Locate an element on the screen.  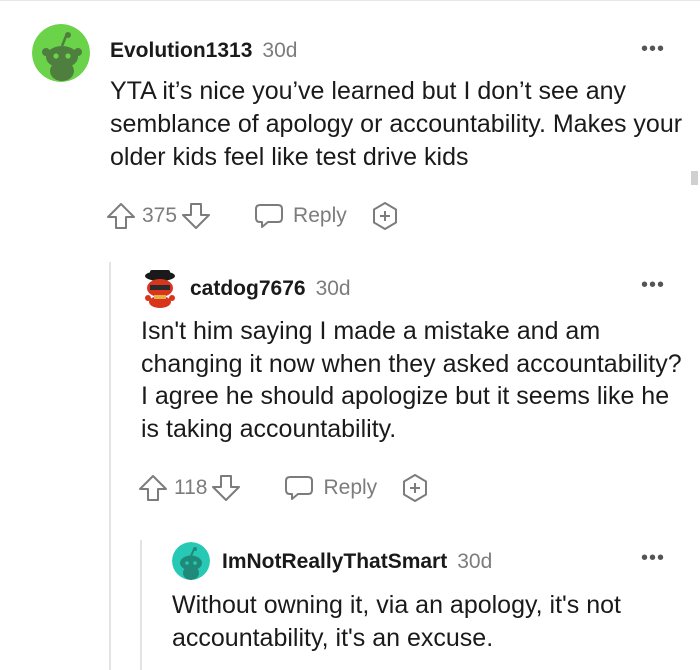
username: ImNotReallyThatSmart is located at coordinates (334, 562).